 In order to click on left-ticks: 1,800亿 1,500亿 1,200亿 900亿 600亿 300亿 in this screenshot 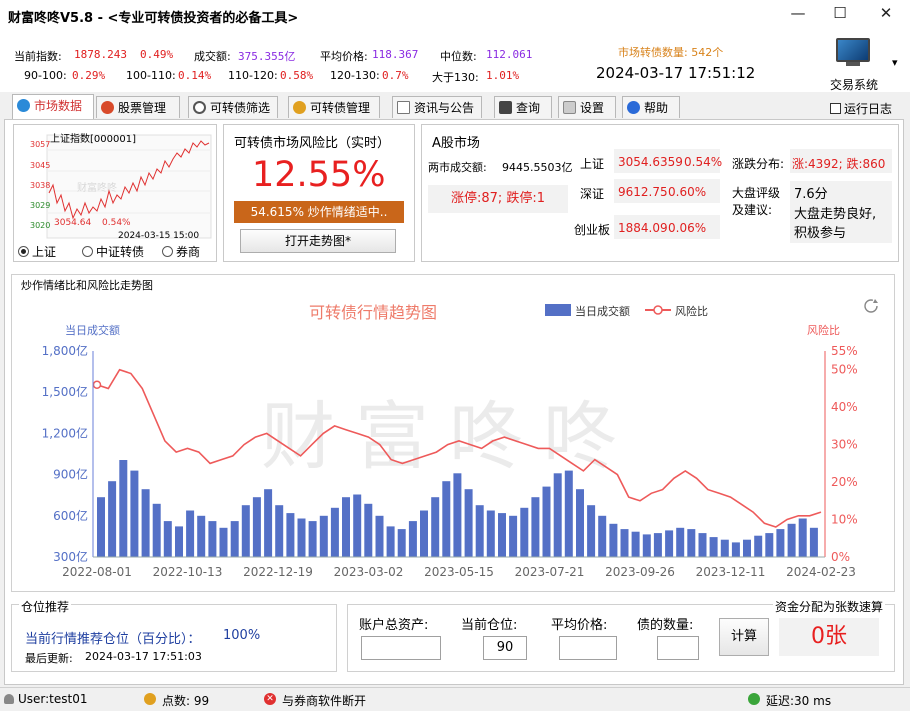, I will do `click(65, 453)`.